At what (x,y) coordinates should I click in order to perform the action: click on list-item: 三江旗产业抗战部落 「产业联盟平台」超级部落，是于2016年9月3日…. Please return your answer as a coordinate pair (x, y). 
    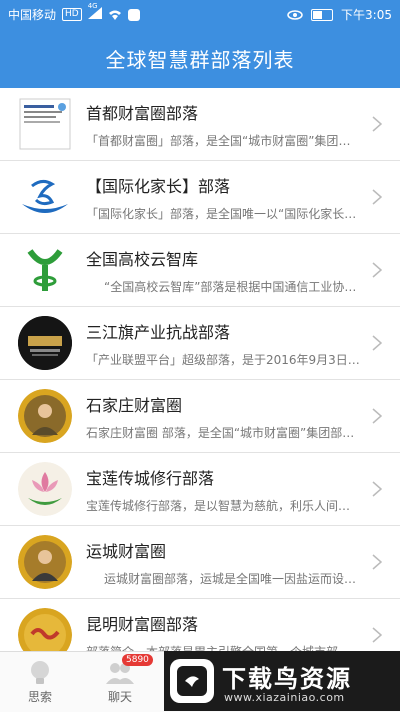
    Looking at the image, I should click on (200, 343).